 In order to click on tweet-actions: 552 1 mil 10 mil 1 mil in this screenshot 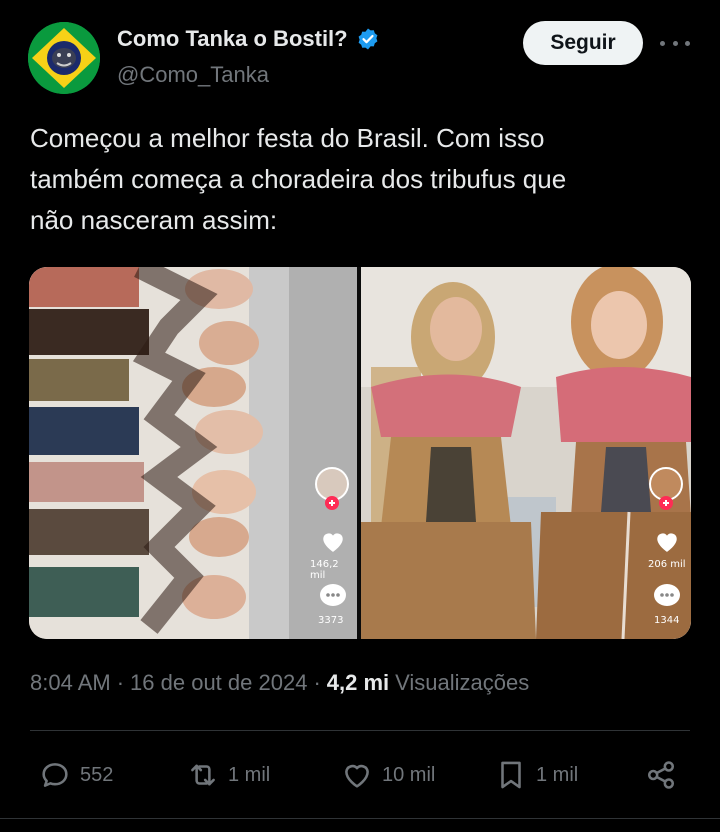, I will do `click(360, 776)`.